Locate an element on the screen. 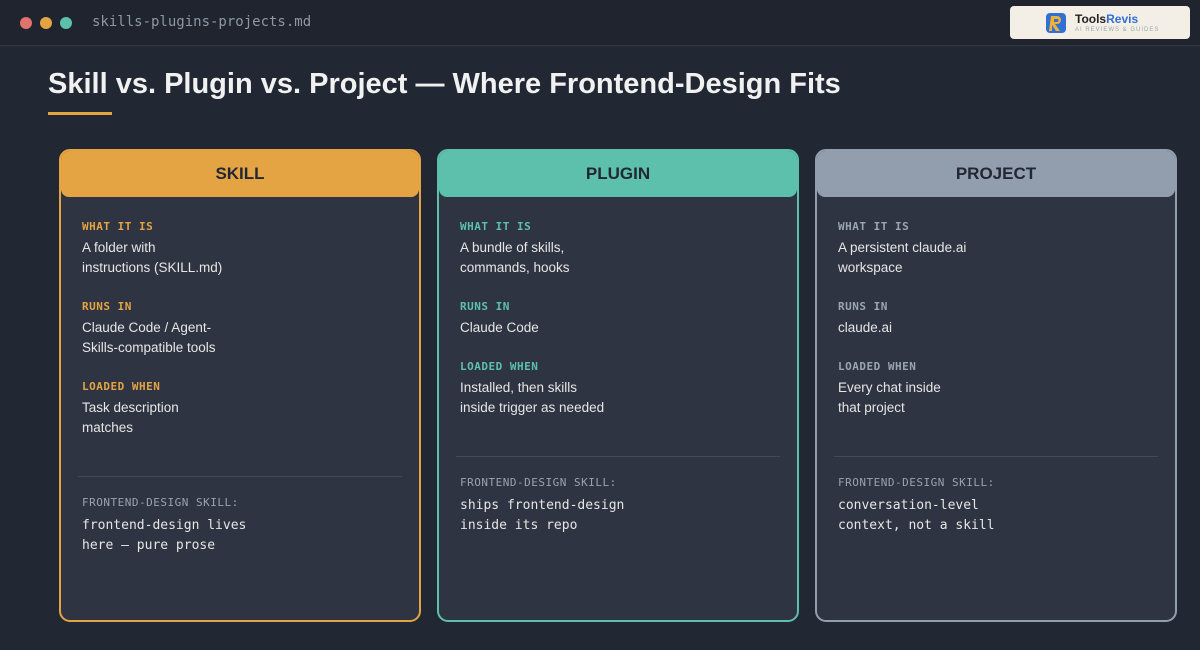  card-header: SKILL is located at coordinates (240, 174).